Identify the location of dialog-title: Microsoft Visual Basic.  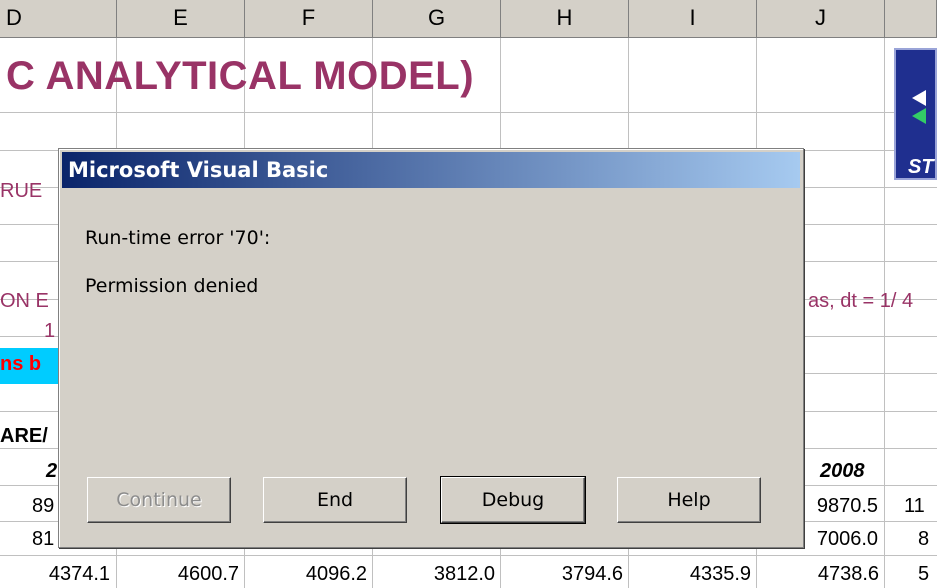
(198, 170).